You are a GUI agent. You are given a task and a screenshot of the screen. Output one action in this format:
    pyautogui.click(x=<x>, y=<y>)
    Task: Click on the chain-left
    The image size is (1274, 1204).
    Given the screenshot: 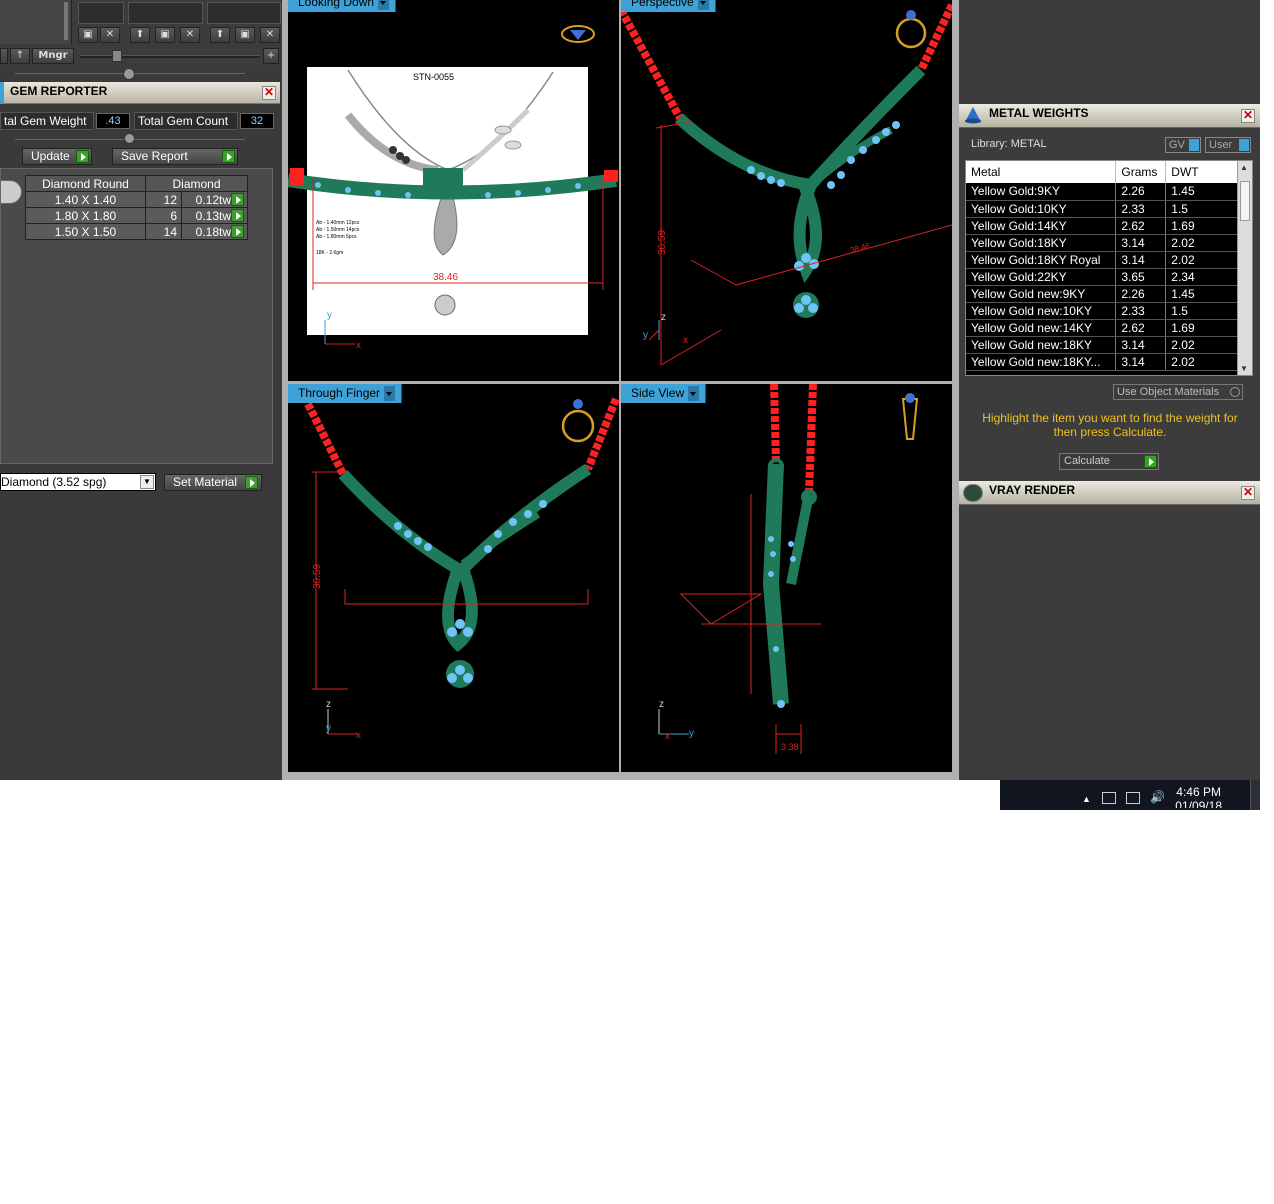 What is the action you would take?
    pyautogui.click(x=775, y=423)
    